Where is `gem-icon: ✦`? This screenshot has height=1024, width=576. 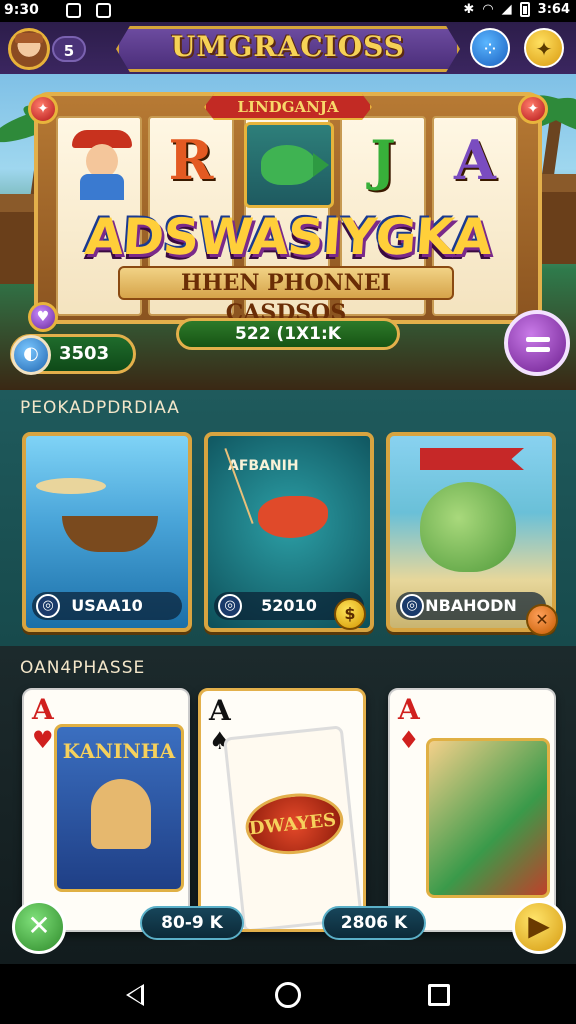 gem-icon: ✦ is located at coordinates (43, 109).